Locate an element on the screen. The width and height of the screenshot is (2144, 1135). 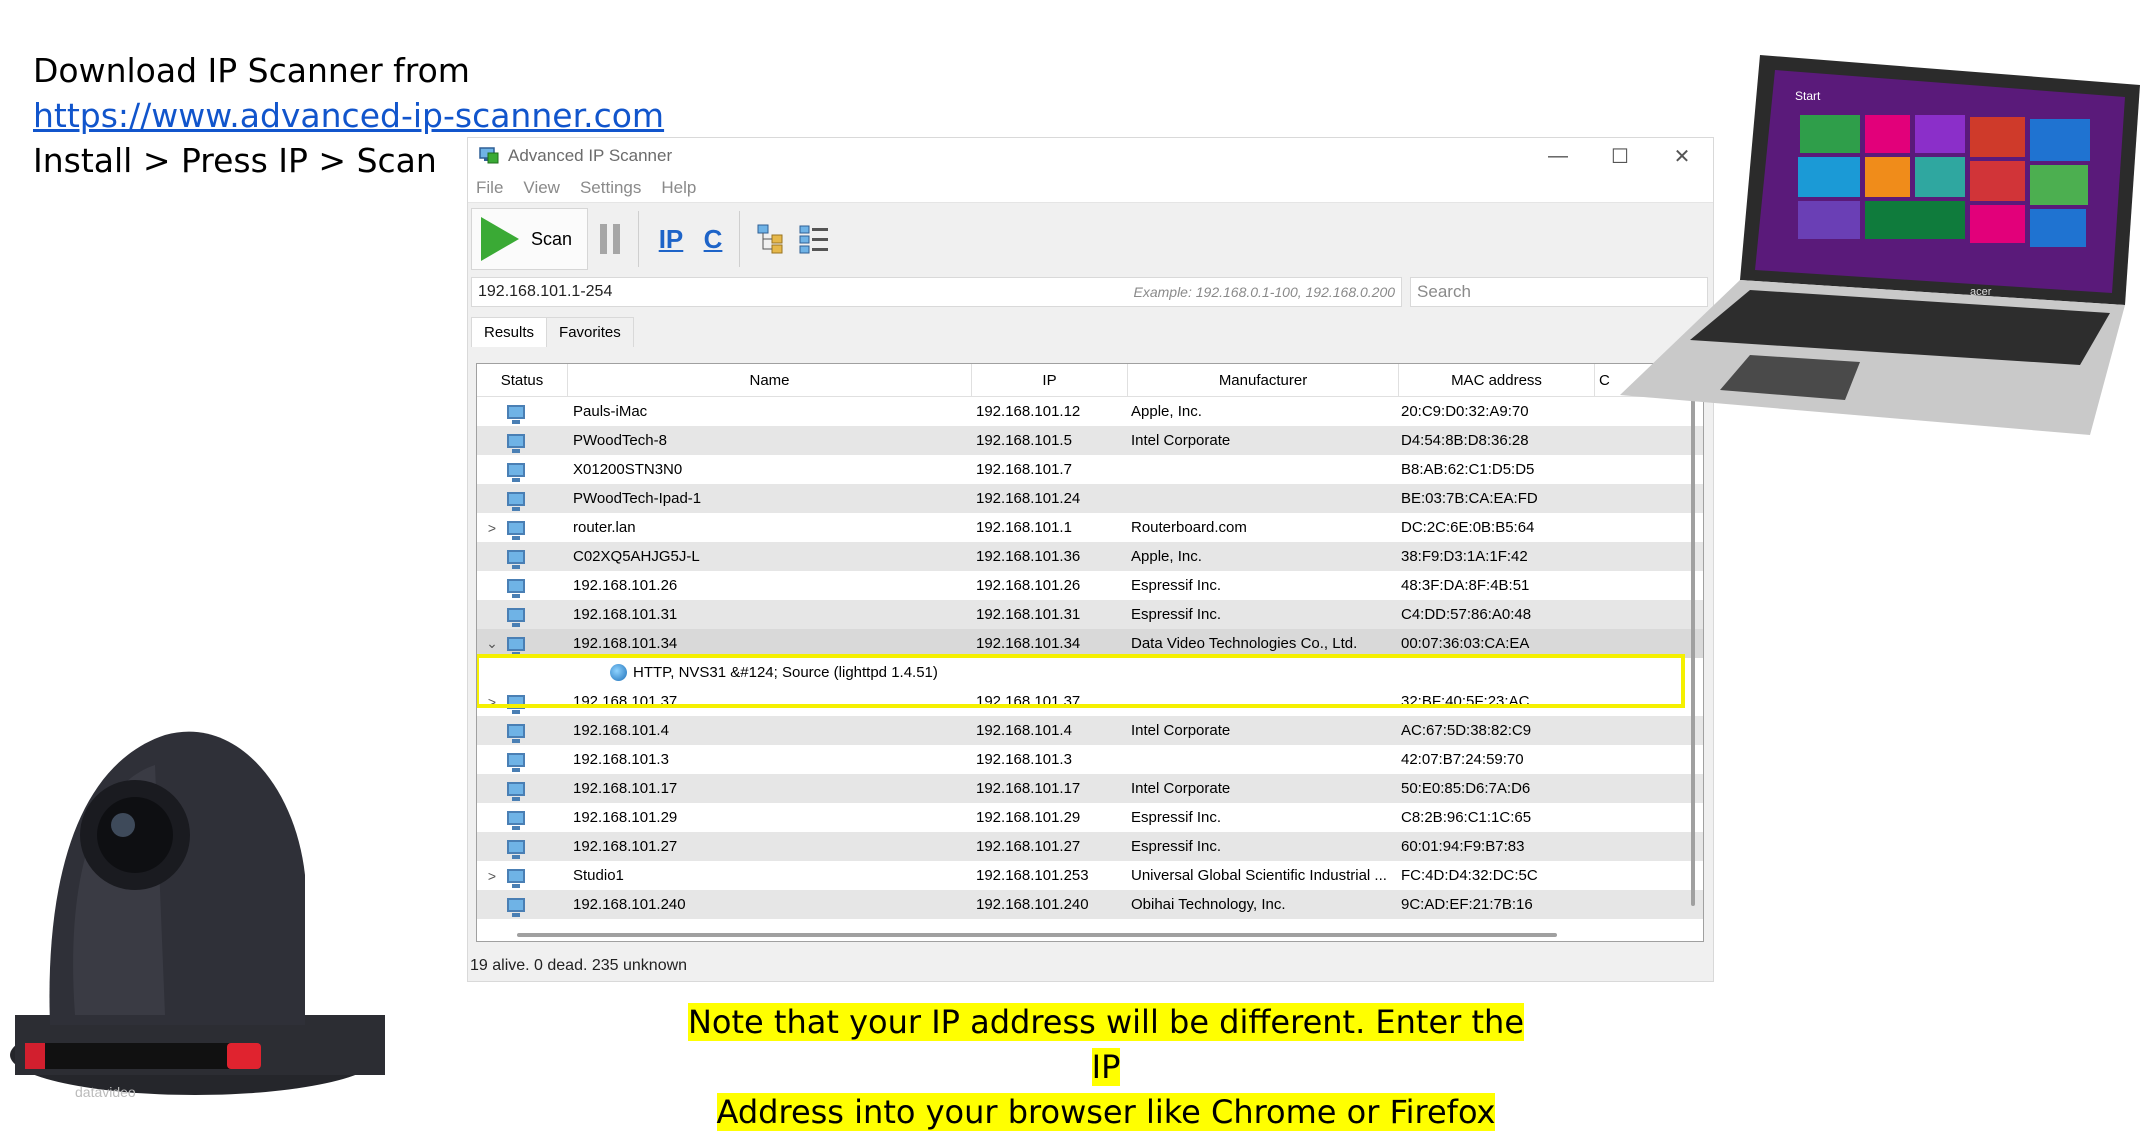
ip-button: IP is located at coordinates (671, 239).